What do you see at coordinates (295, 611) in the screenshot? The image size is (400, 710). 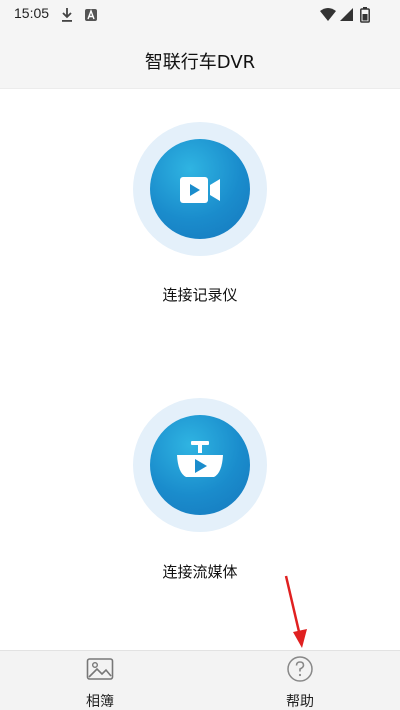 I see `annotation-arrow` at bounding box center [295, 611].